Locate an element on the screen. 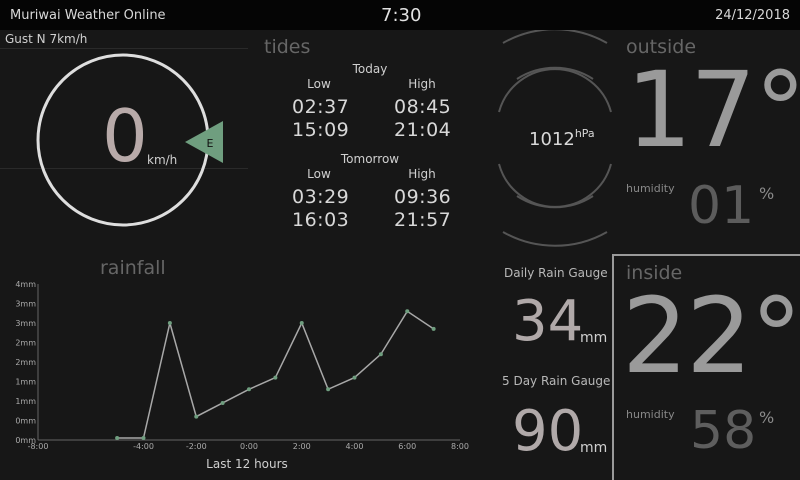 The image size is (800, 480). pressure-unit: hPa is located at coordinates (584, 133).